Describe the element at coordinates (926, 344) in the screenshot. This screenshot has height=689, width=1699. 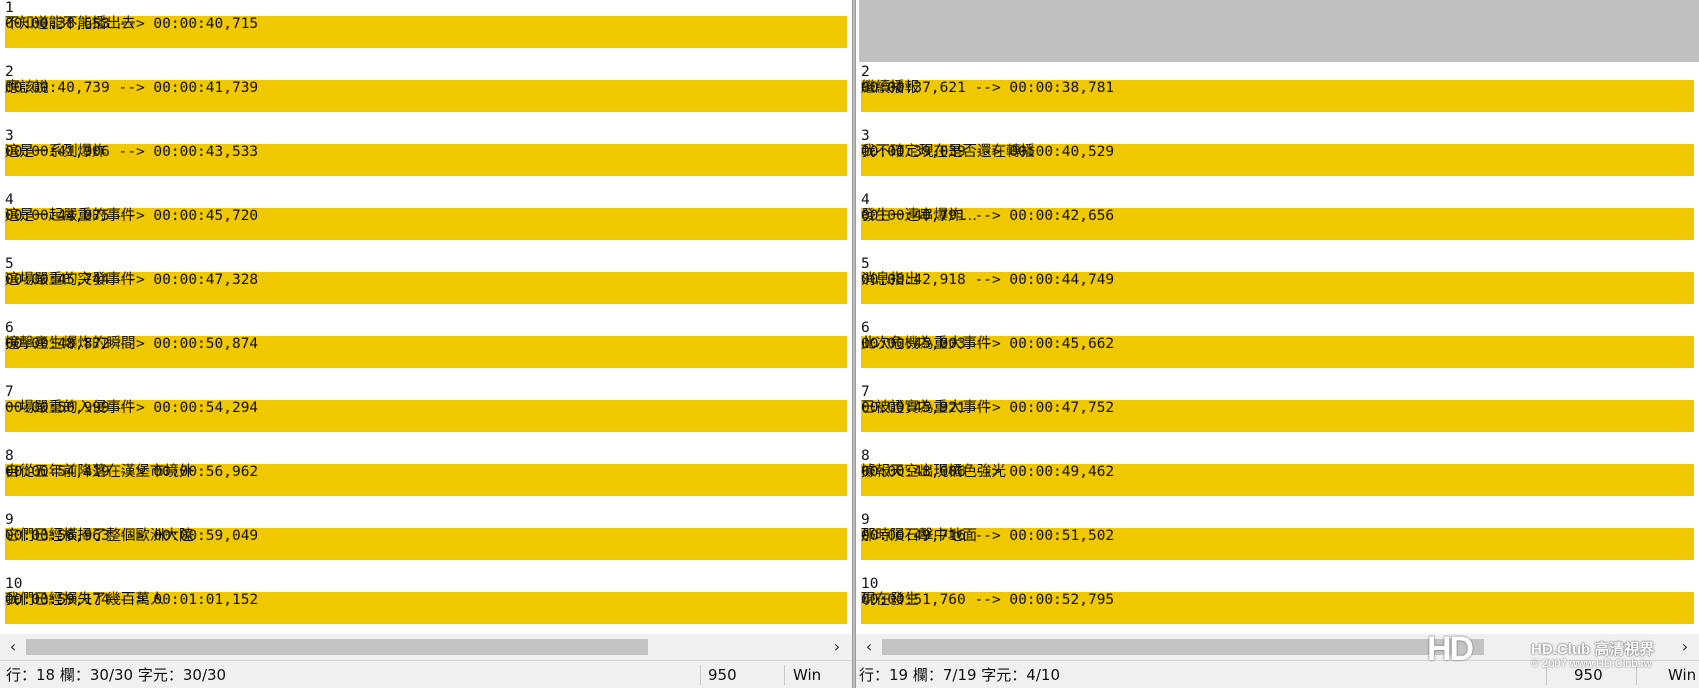
I see `entry-text: 此次危機為重大事件` at that location.